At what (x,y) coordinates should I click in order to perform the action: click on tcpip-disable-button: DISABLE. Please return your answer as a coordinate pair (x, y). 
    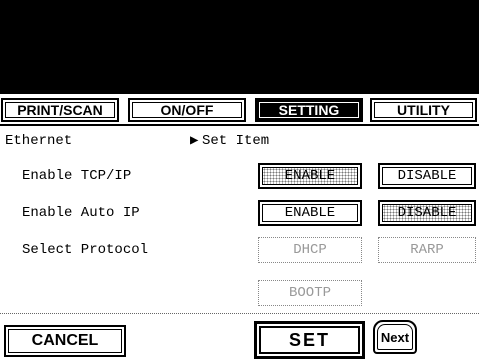
    Looking at the image, I should click on (427, 176).